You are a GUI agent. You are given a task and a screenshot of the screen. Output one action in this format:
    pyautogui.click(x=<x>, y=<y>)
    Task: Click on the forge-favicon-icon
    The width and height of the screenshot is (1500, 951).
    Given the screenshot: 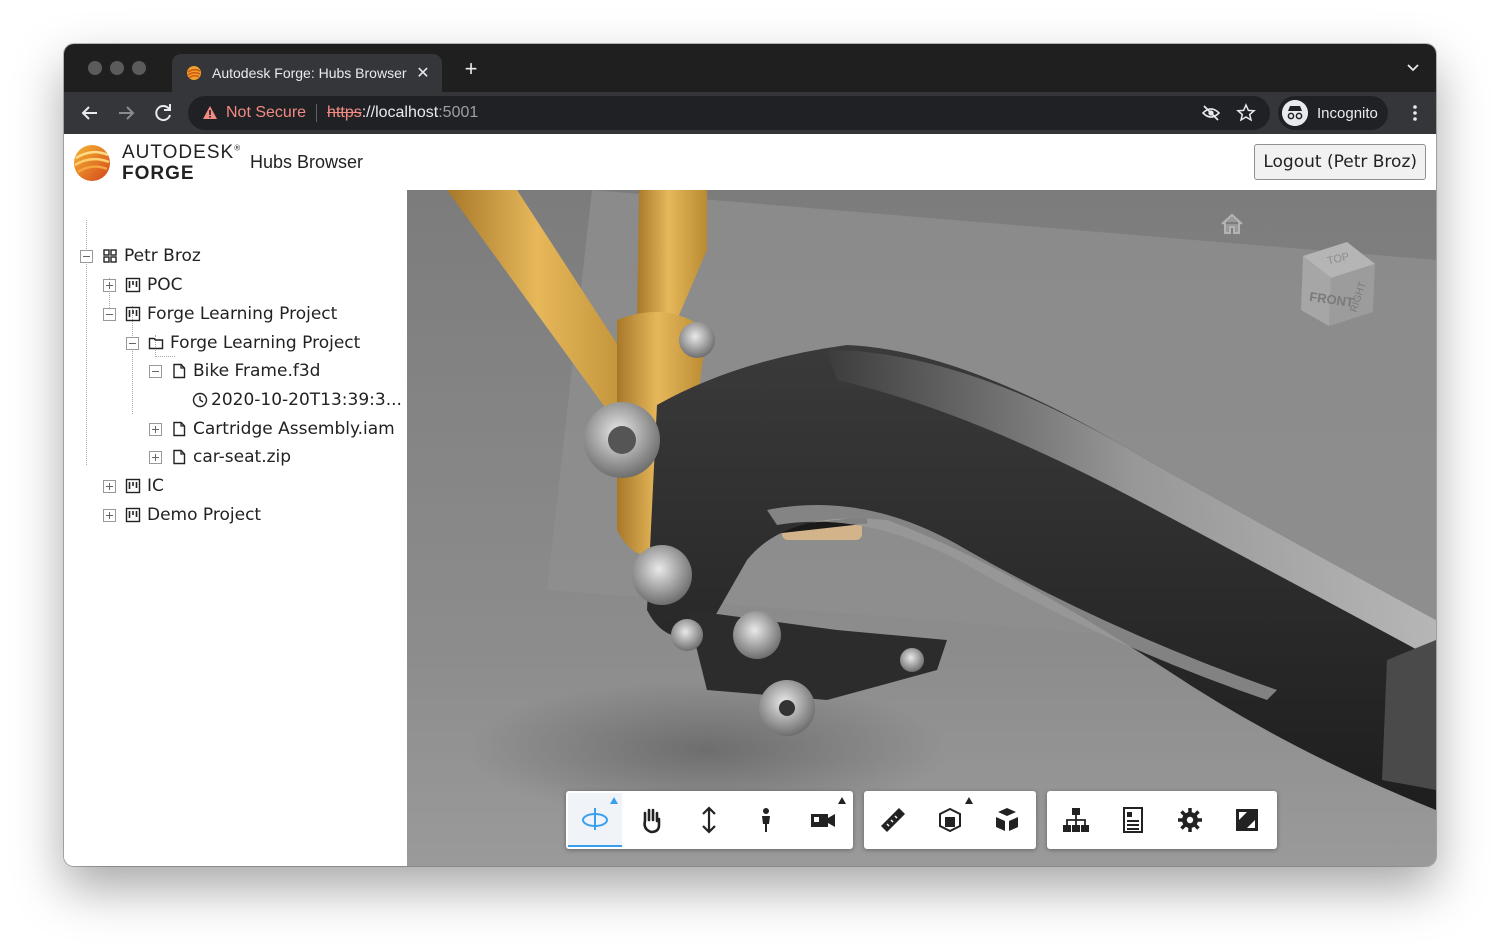 What is the action you would take?
    pyautogui.click(x=194, y=73)
    